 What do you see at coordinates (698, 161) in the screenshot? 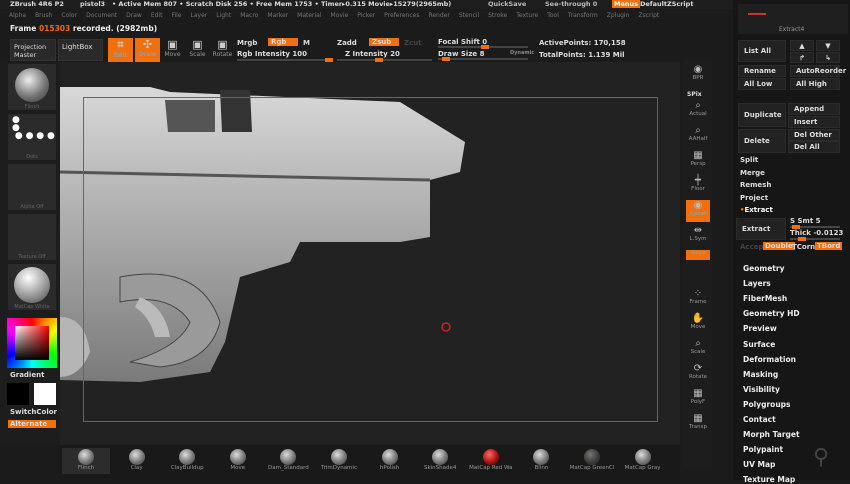
I see `persp-button: ▦ Persp` at bounding box center [698, 161].